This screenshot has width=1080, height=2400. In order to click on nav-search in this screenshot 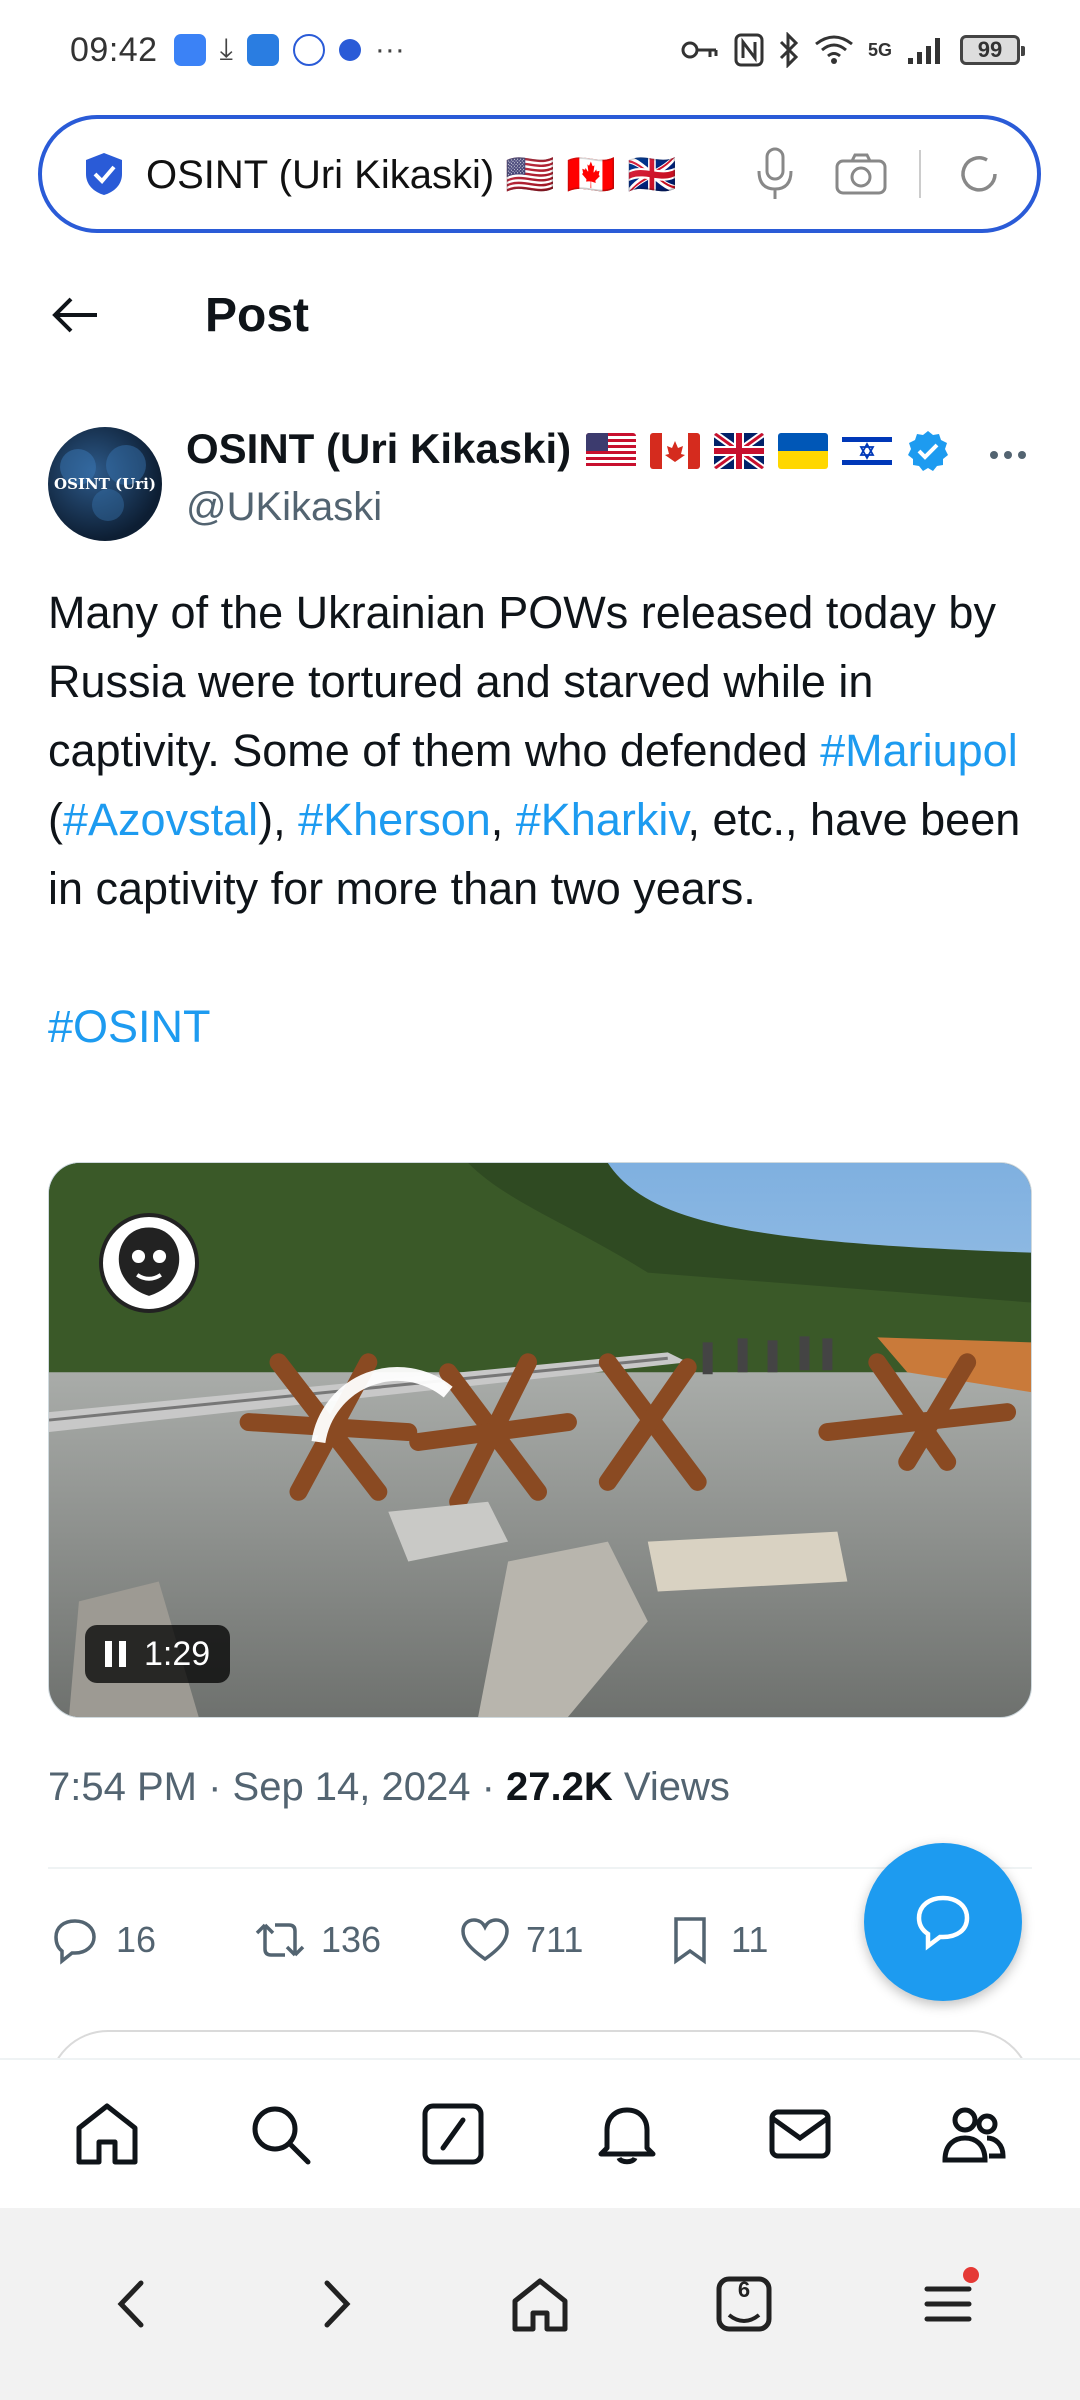, I will do `click(280, 2134)`.